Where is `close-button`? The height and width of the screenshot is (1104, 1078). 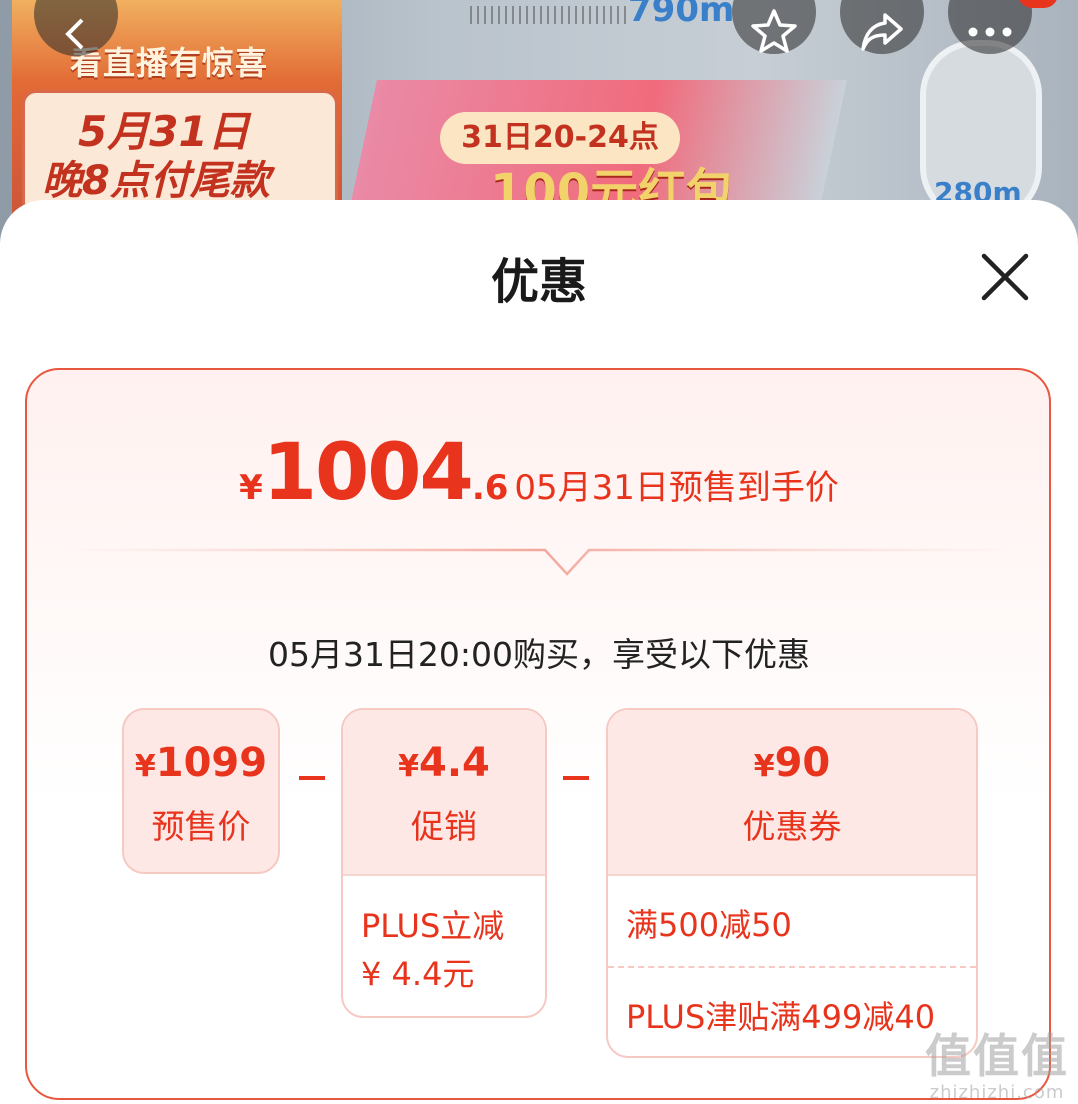
close-button is located at coordinates (1005, 277).